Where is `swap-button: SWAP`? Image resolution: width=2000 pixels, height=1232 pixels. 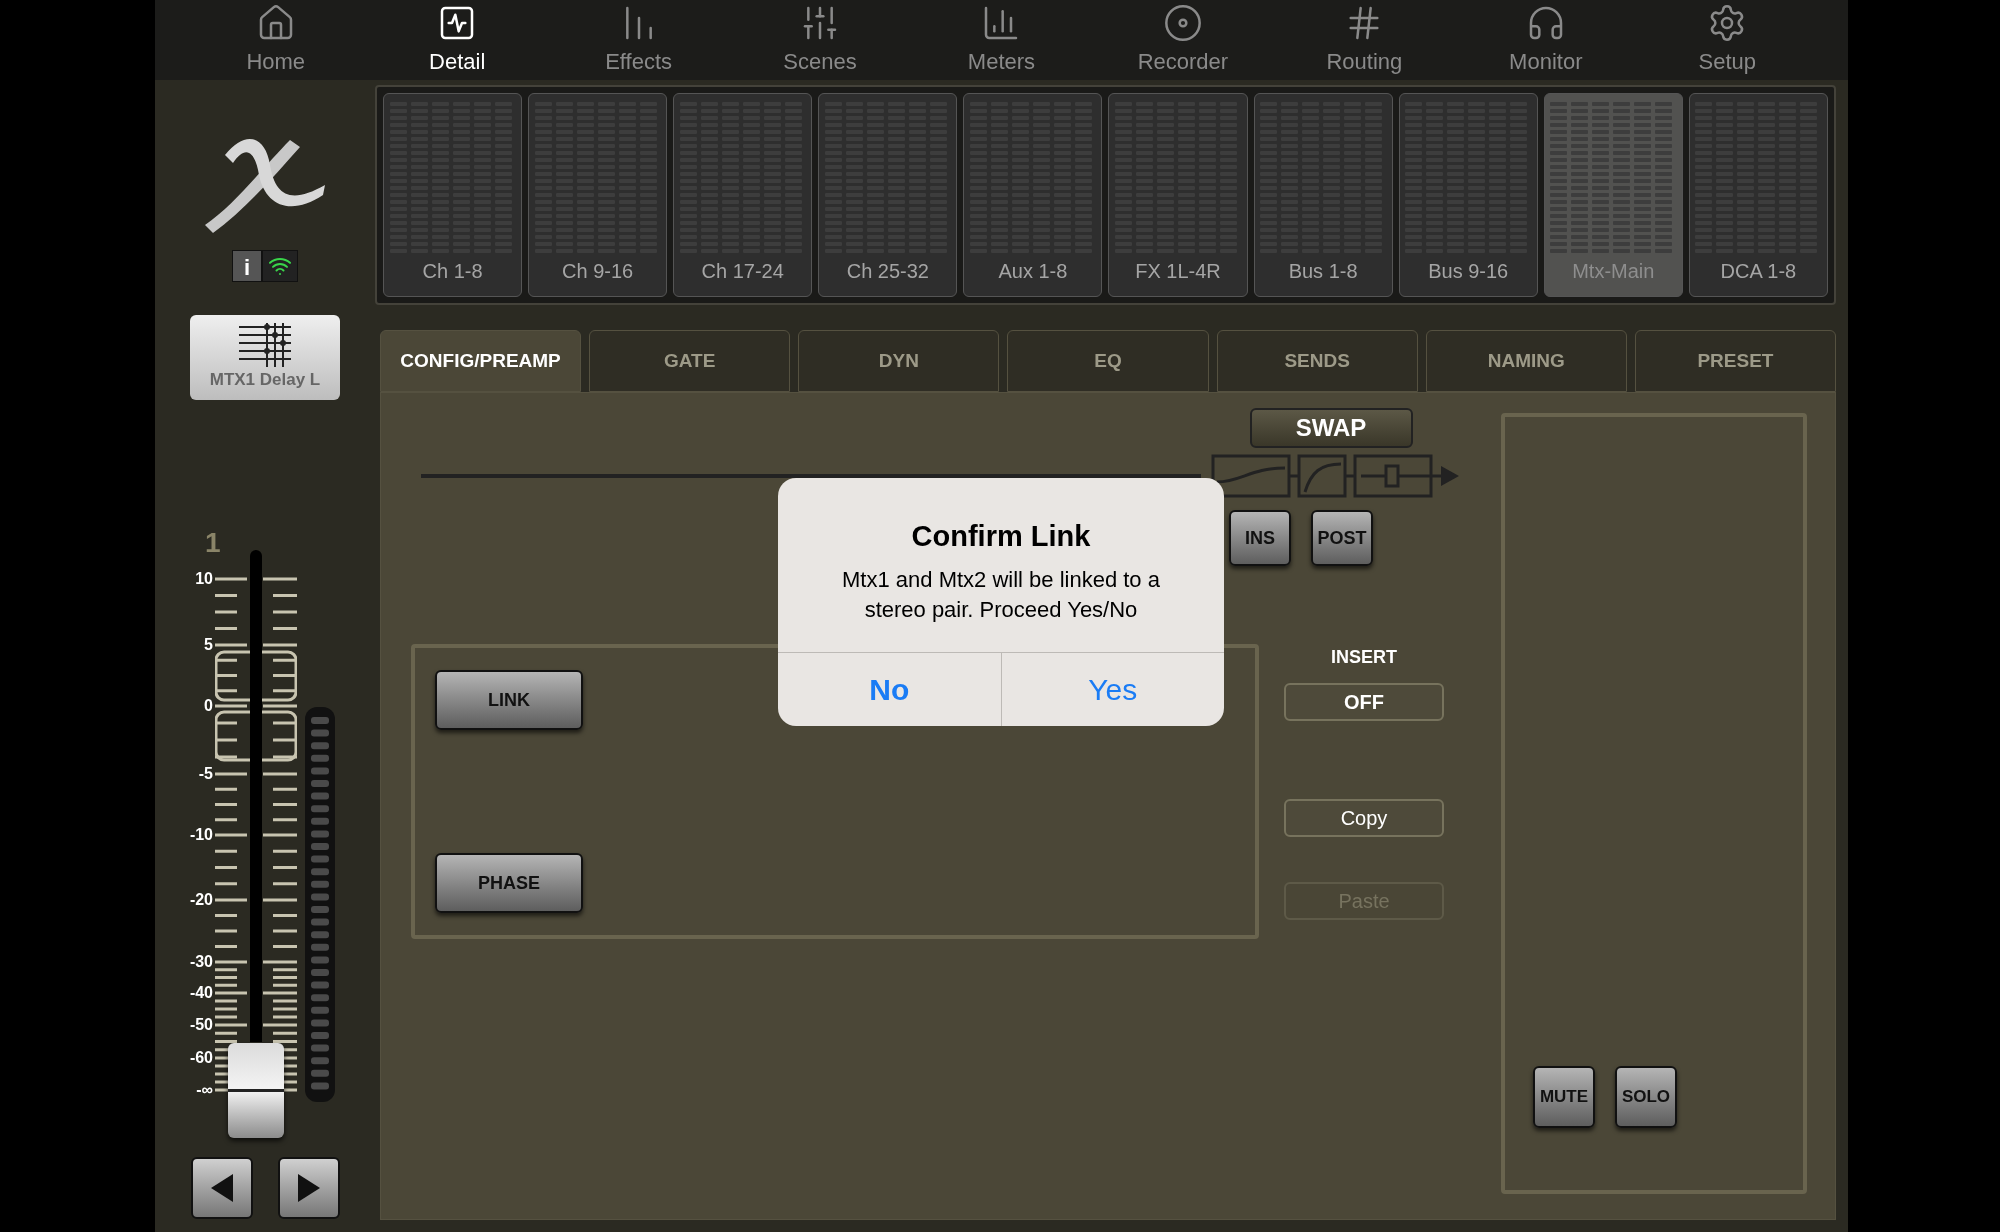
swap-button: SWAP is located at coordinates (1331, 428).